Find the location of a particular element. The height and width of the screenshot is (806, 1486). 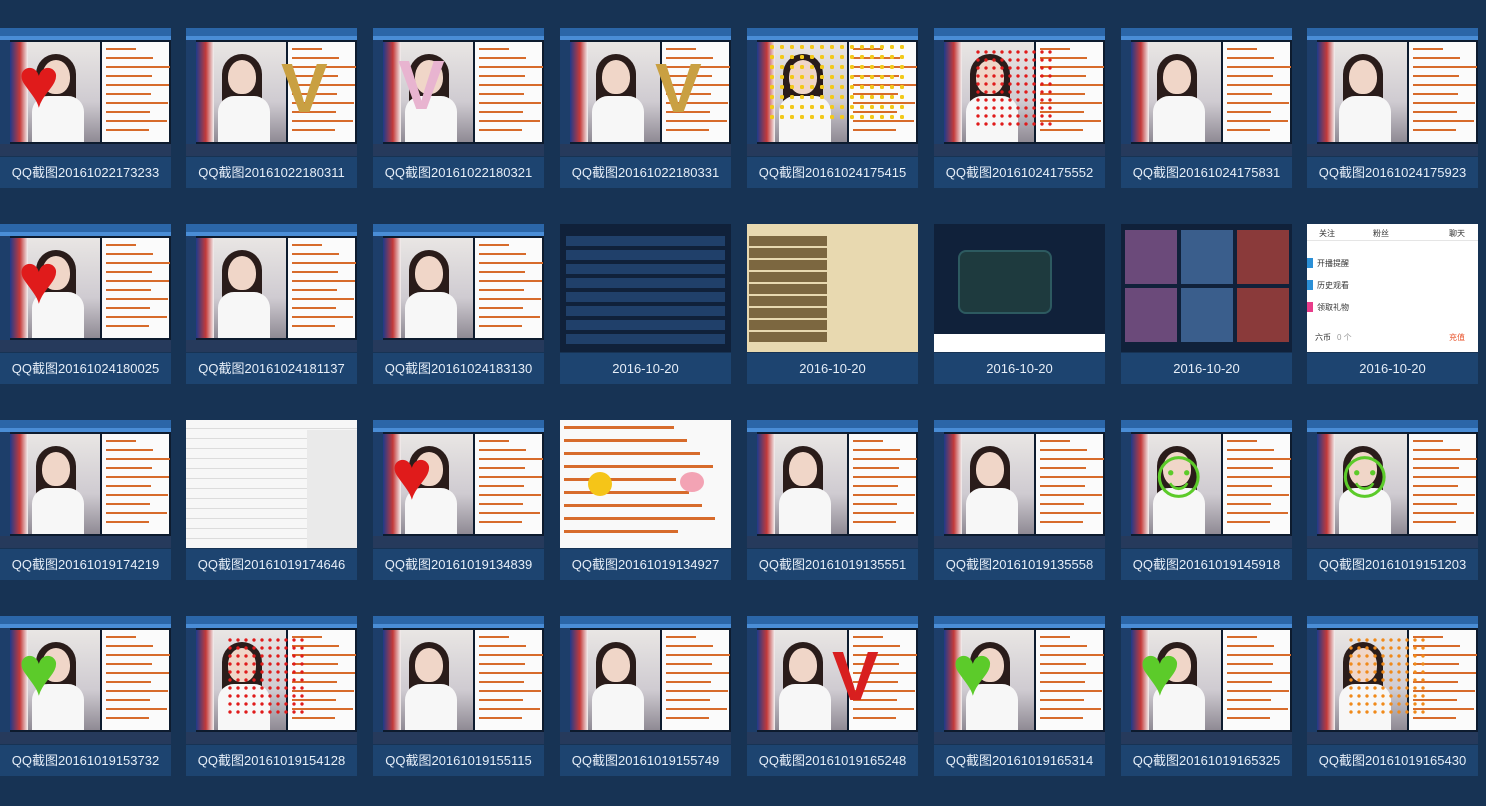

gallery-tile: V QQ截图20161022180321 is located at coordinates (458, 108).